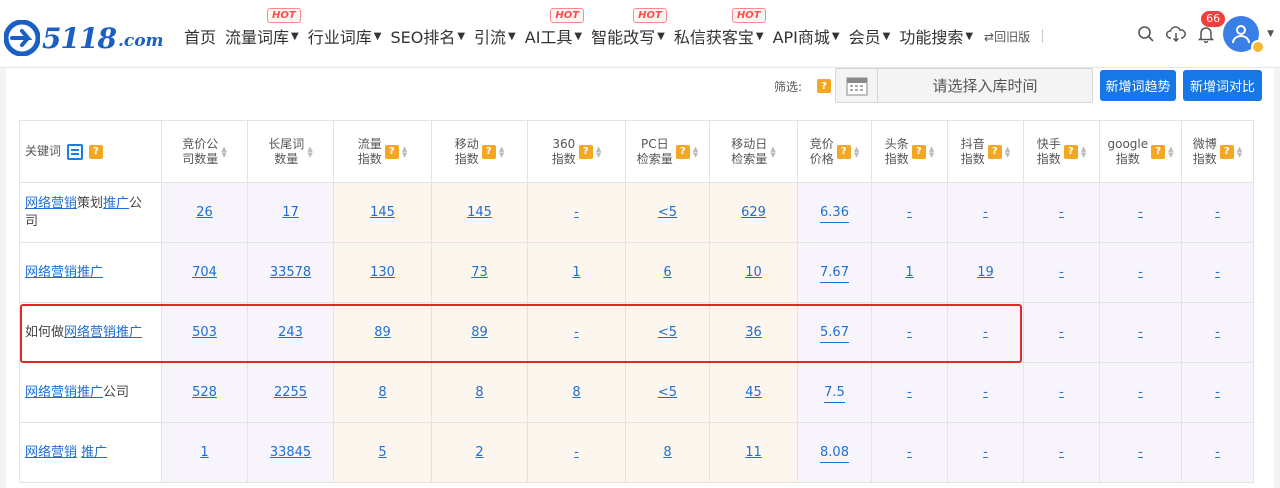  I want to click on column-header: 头条 指数? ▲ ▼, so click(909, 151).